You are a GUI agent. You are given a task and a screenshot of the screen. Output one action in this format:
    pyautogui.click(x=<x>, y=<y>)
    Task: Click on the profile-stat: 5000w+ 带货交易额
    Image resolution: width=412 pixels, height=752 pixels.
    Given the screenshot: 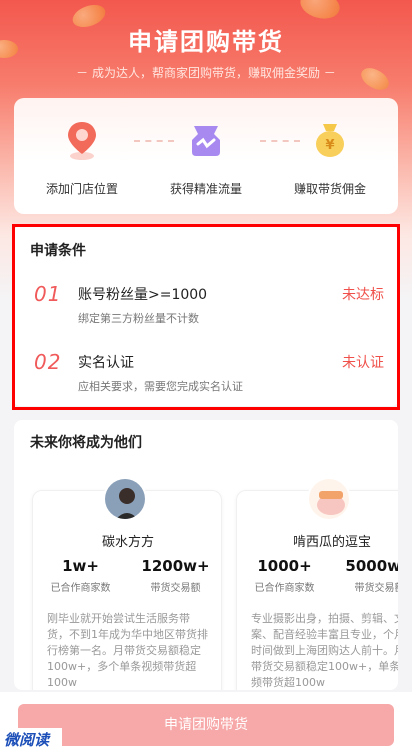 What is the action you would take?
    pyautogui.click(x=365, y=575)
    